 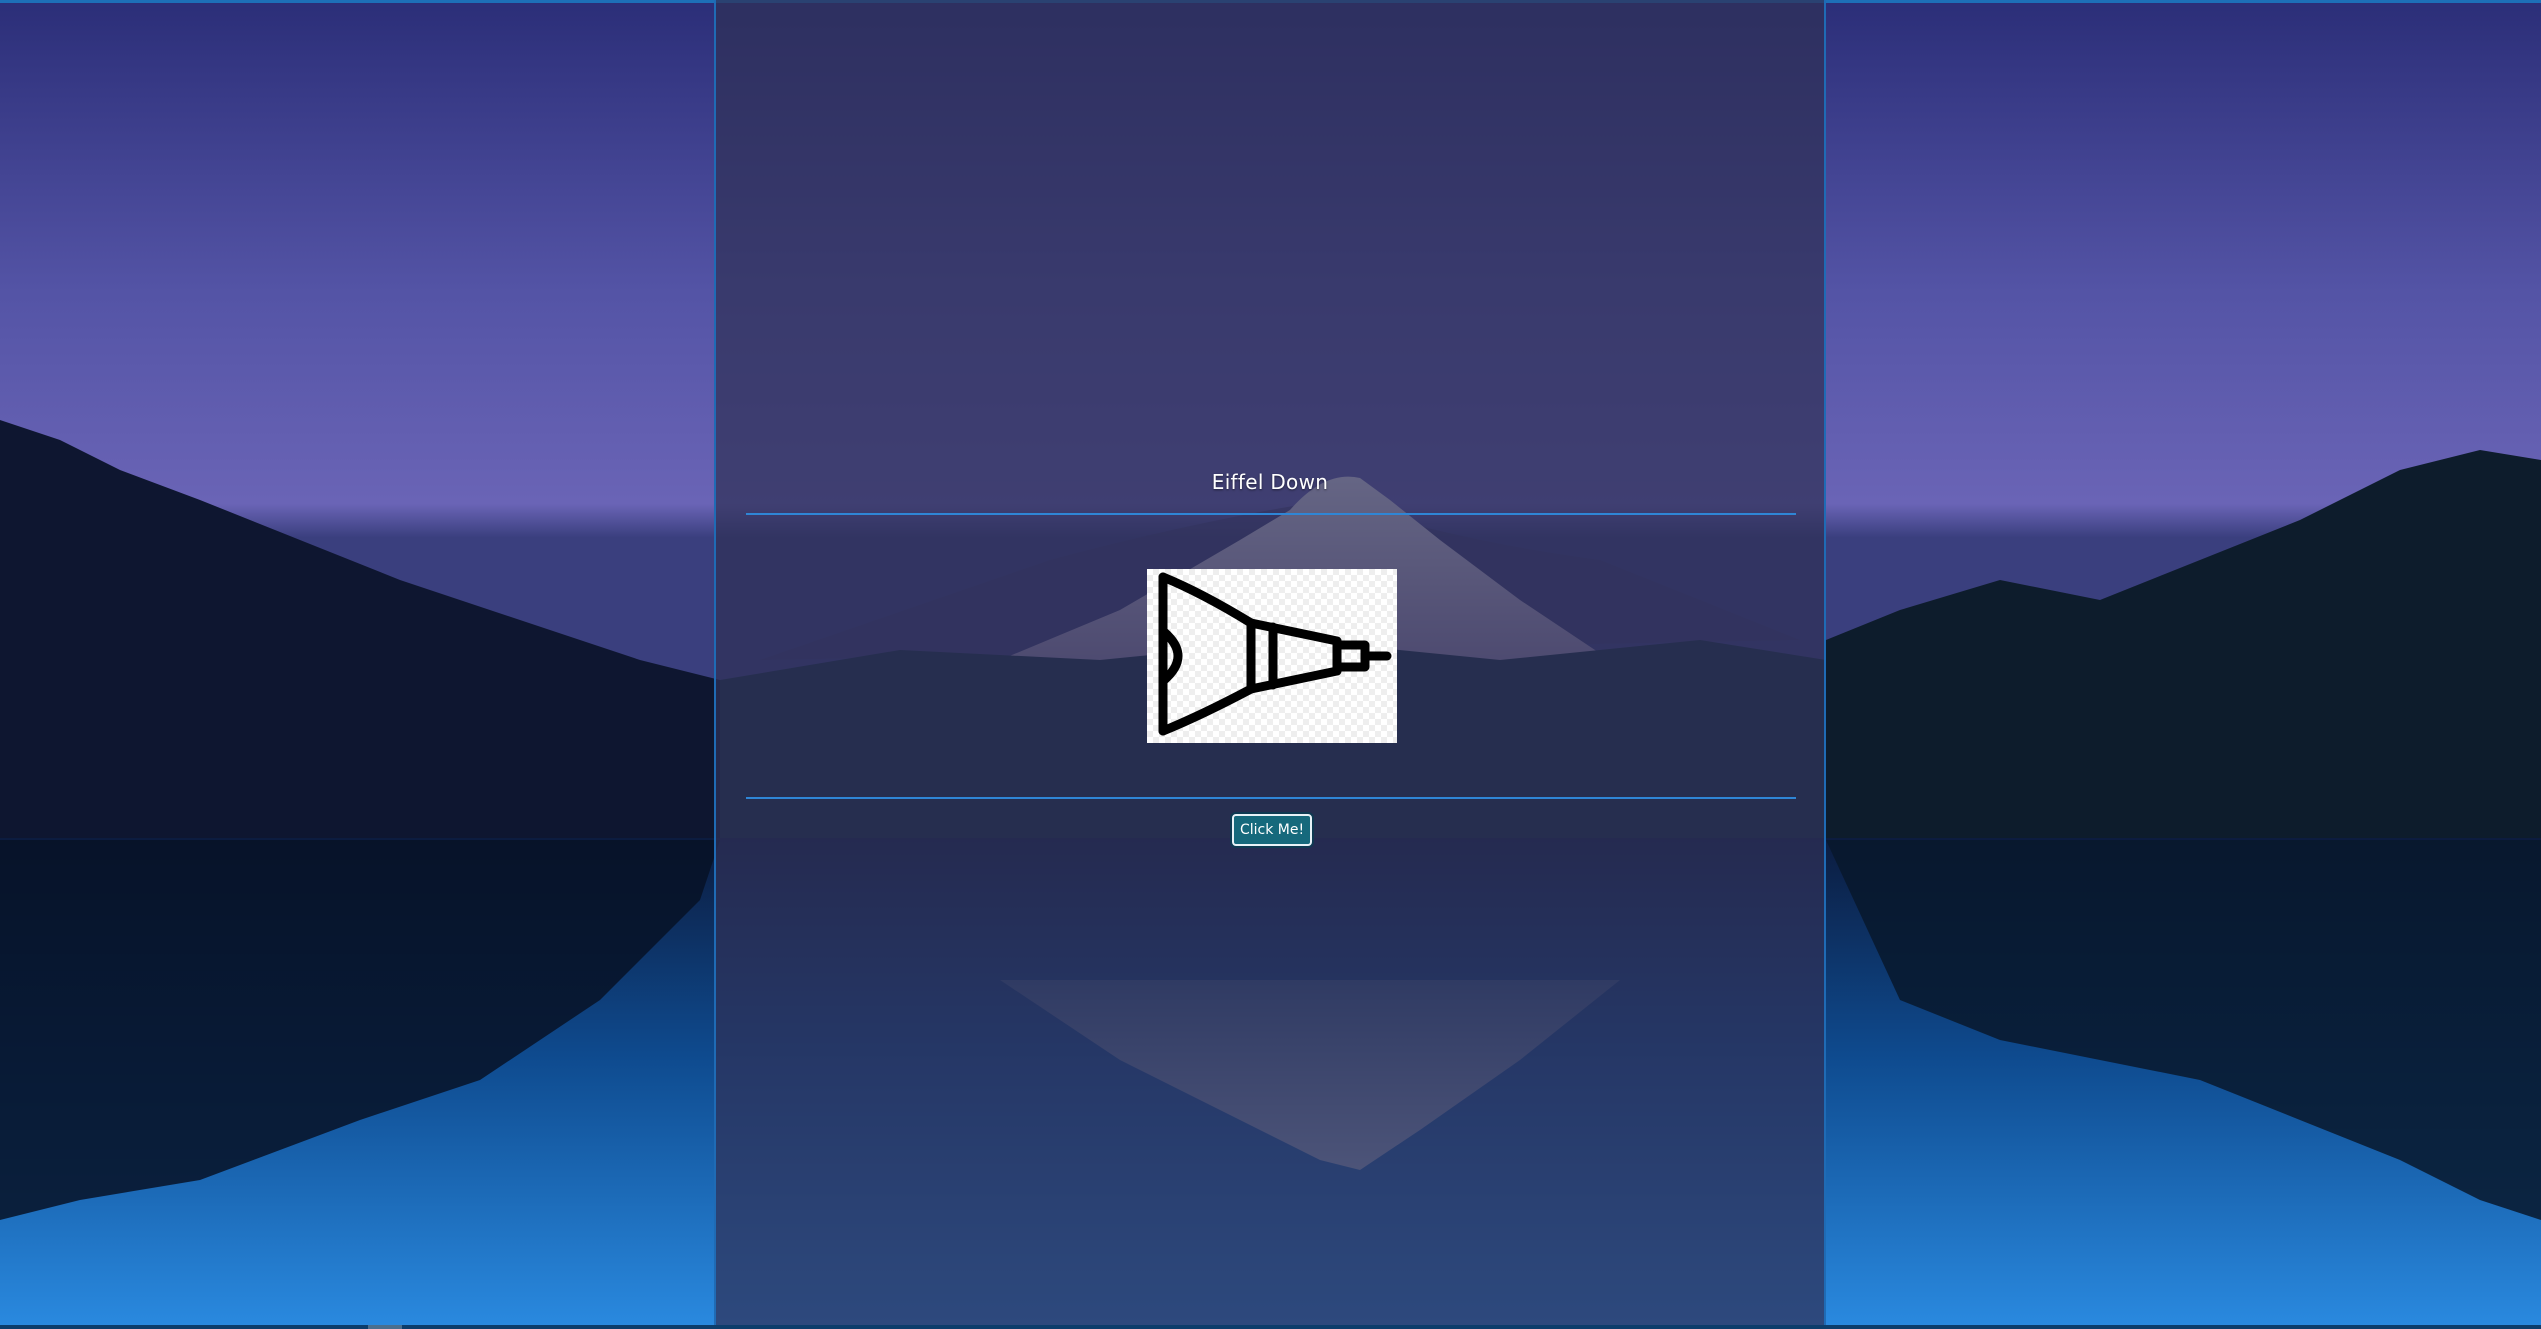 I want to click on bottom-divider, so click(x=1271, y=798).